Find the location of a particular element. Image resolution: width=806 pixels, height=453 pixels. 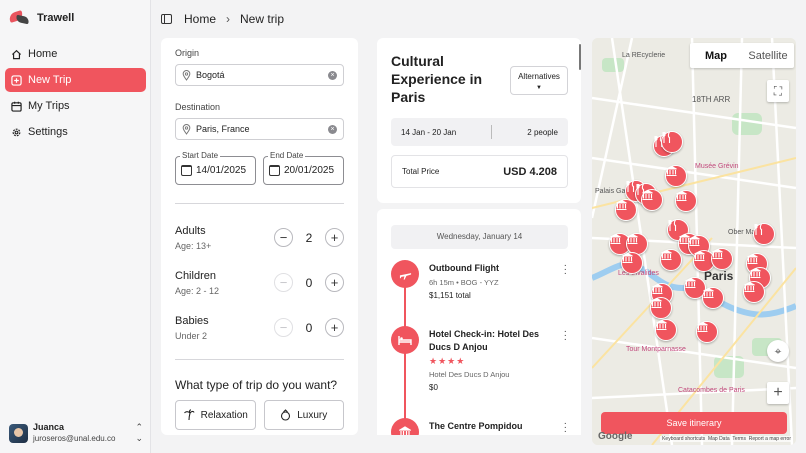

fullscreen-icon: ⛶ is located at coordinates (778, 91).